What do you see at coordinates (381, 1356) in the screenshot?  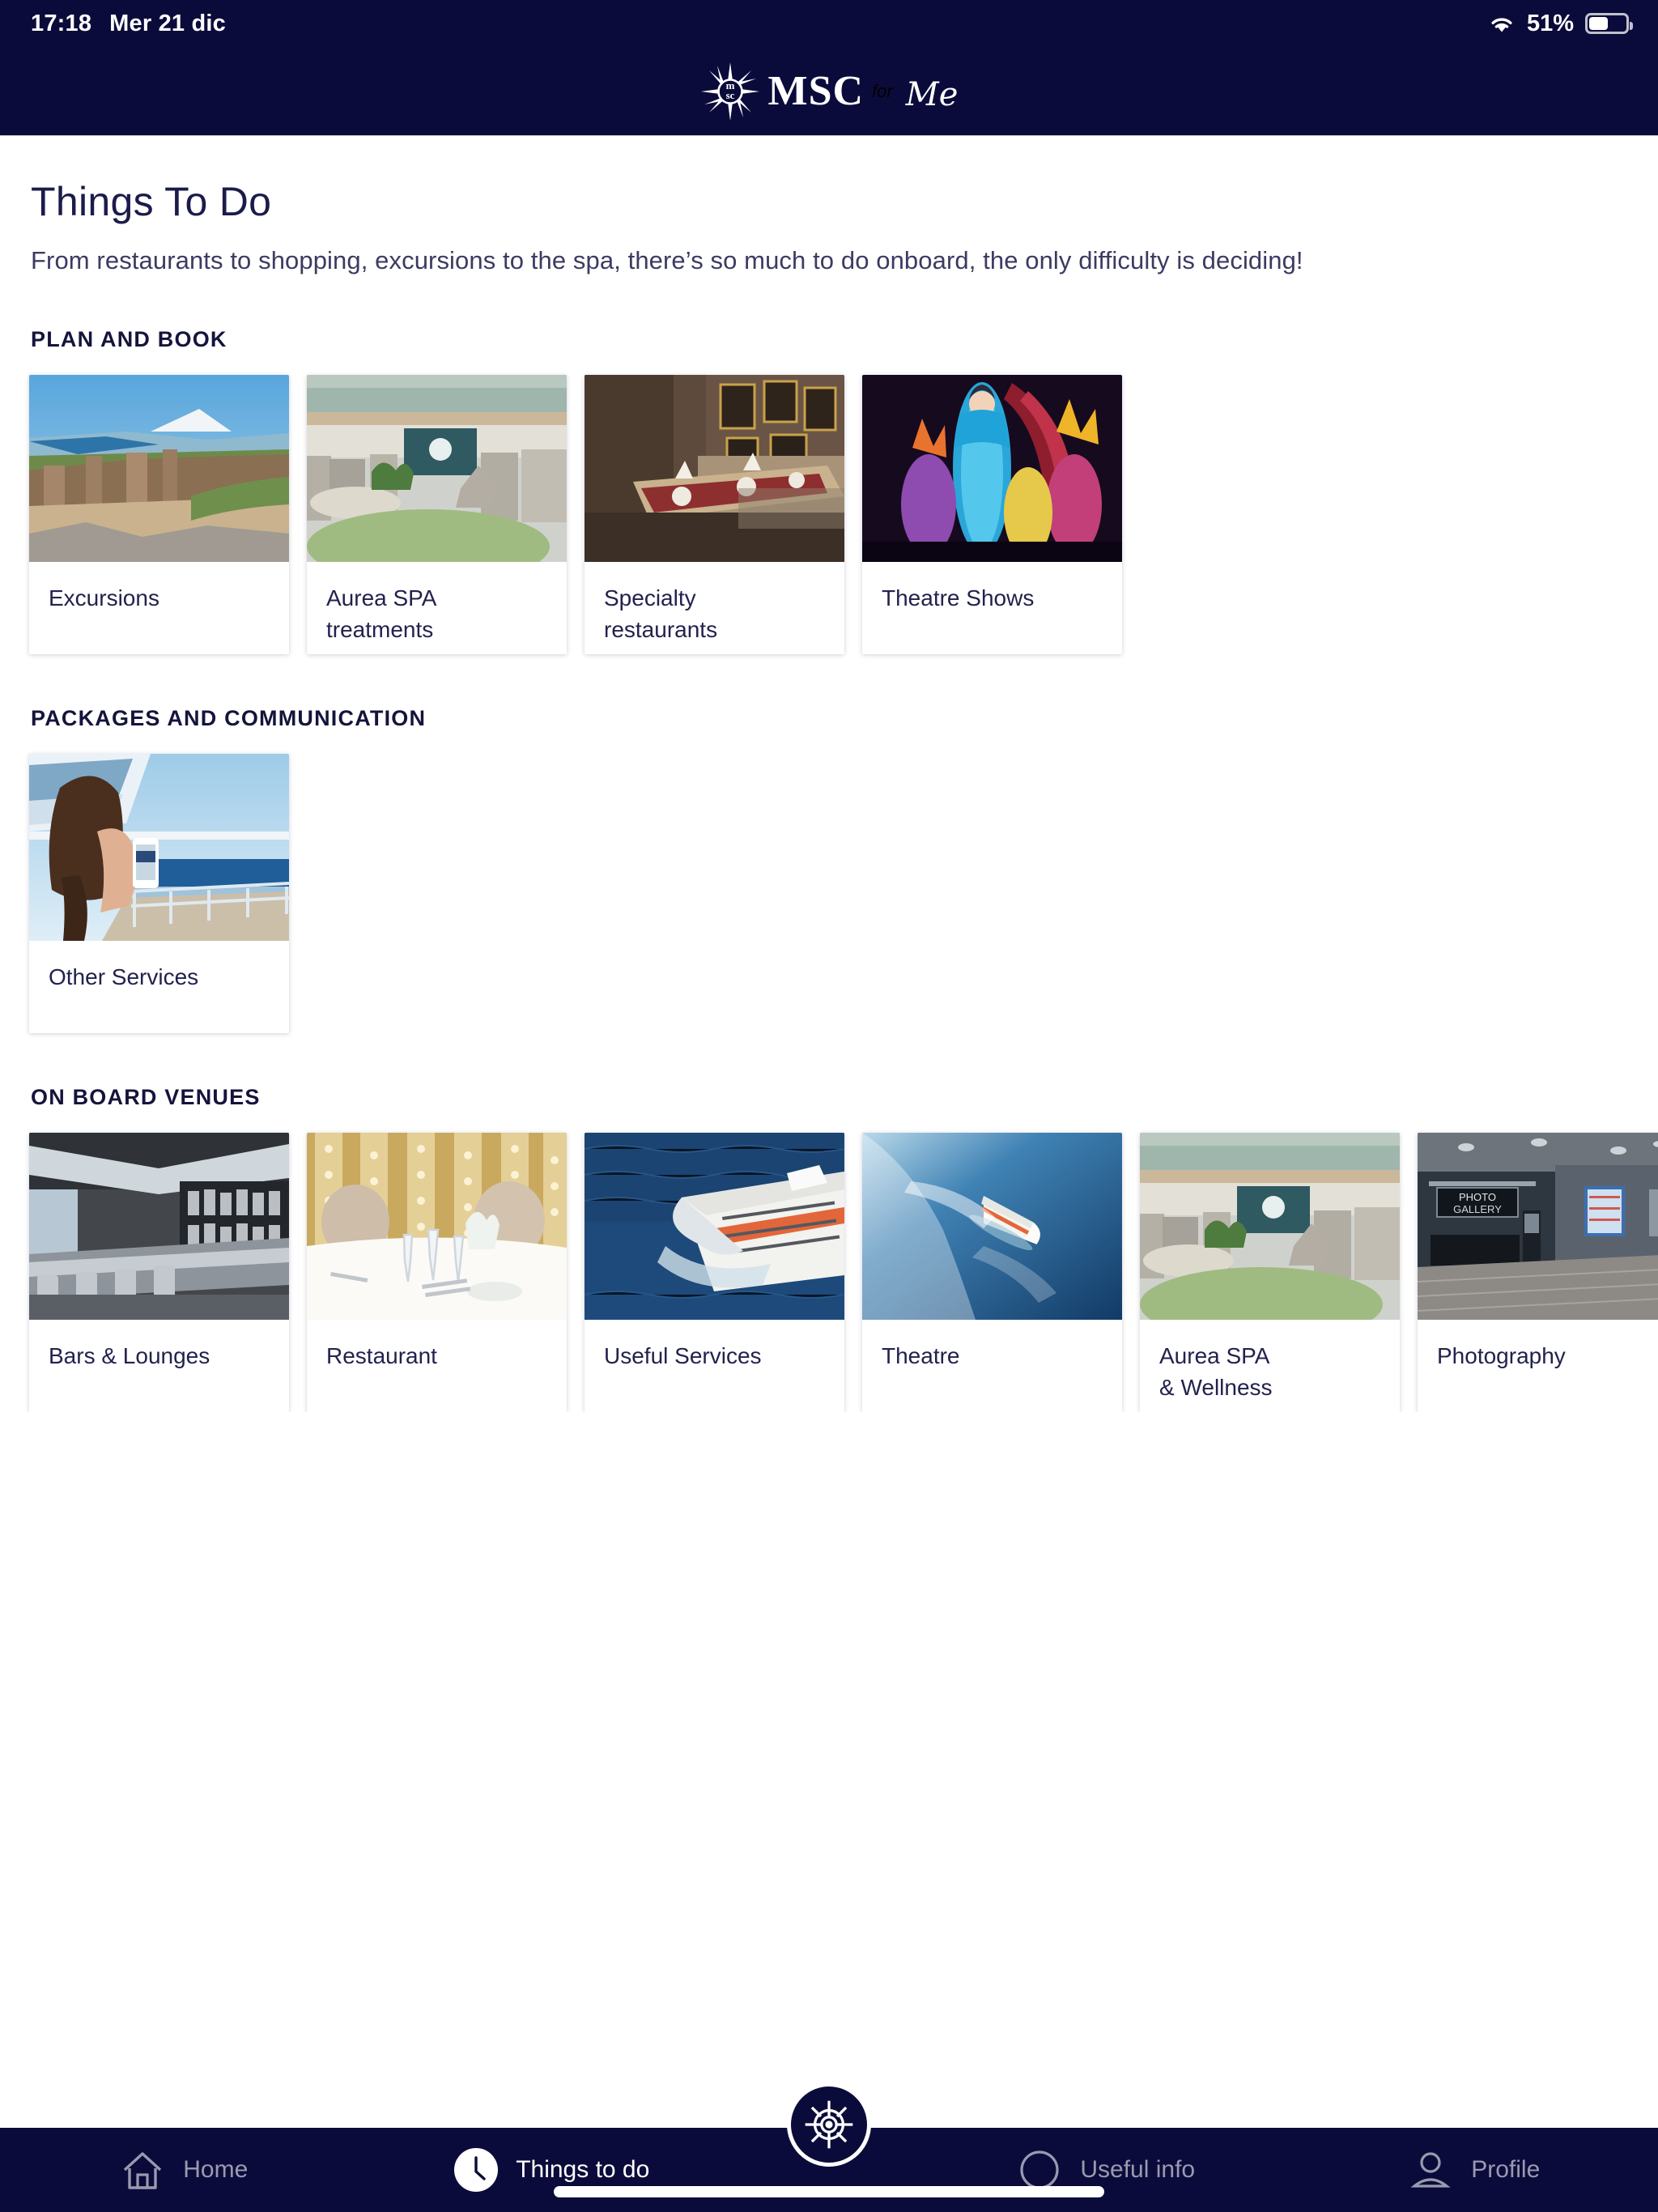 I see `card-label-restaurant: Restaurant` at bounding box center [381, 1356].